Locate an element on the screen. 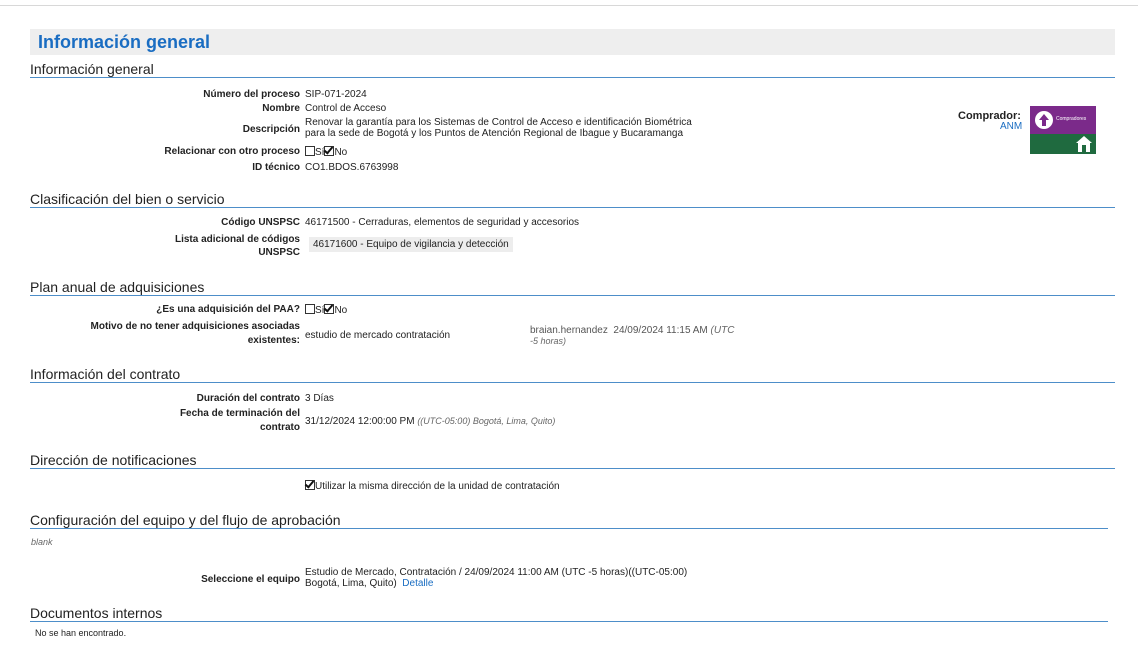 This screenshot has width=1138, height=655. secop-logo: Compradores Proveedores is located at coordinates (1063, 140).